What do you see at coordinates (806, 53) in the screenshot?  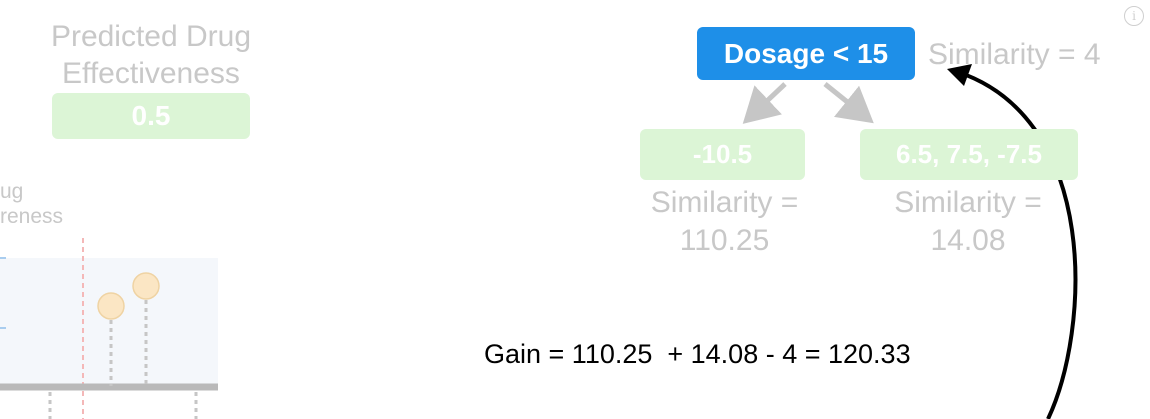 I see `root-node: Dosage < 15` at bounding box center [806, 53].